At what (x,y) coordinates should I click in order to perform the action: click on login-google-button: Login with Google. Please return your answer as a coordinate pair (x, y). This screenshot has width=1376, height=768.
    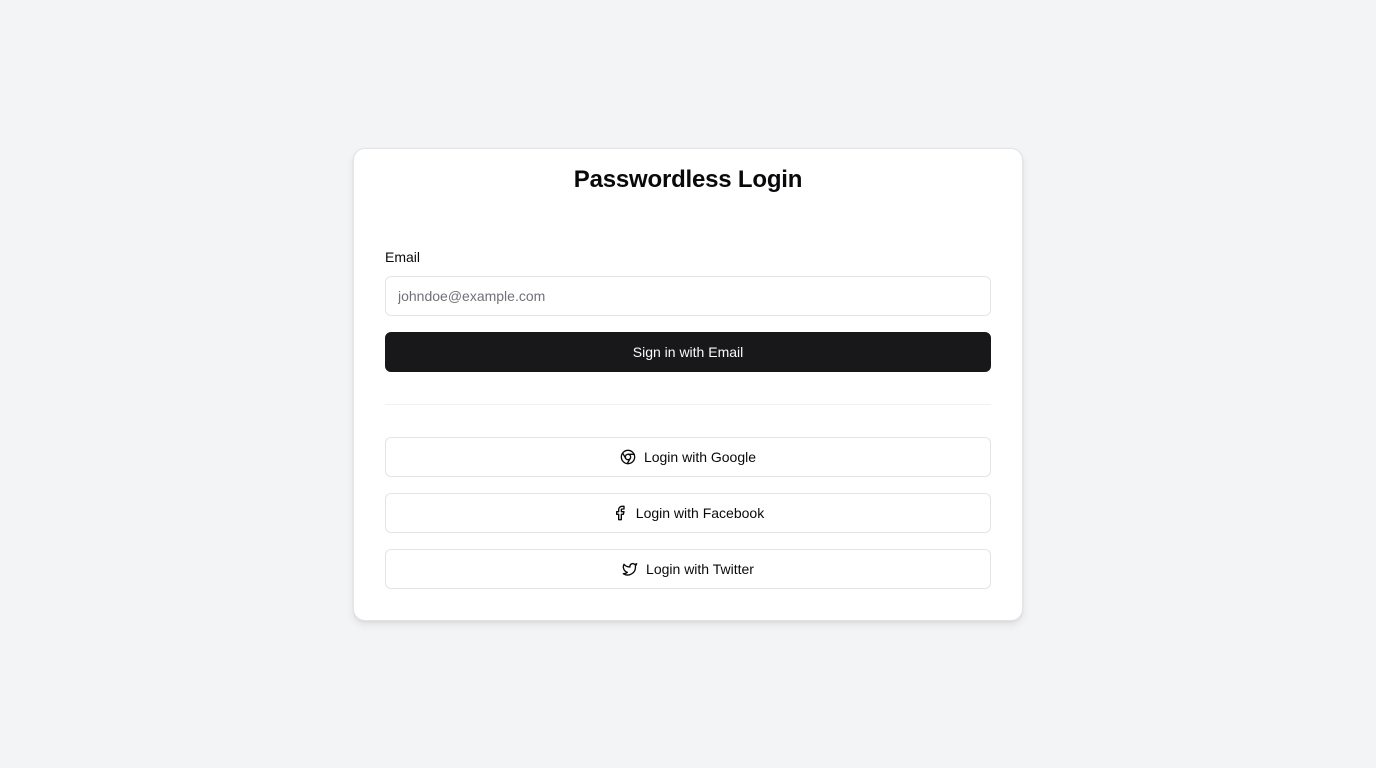
    Looking at the image, I should click on (688, 457).